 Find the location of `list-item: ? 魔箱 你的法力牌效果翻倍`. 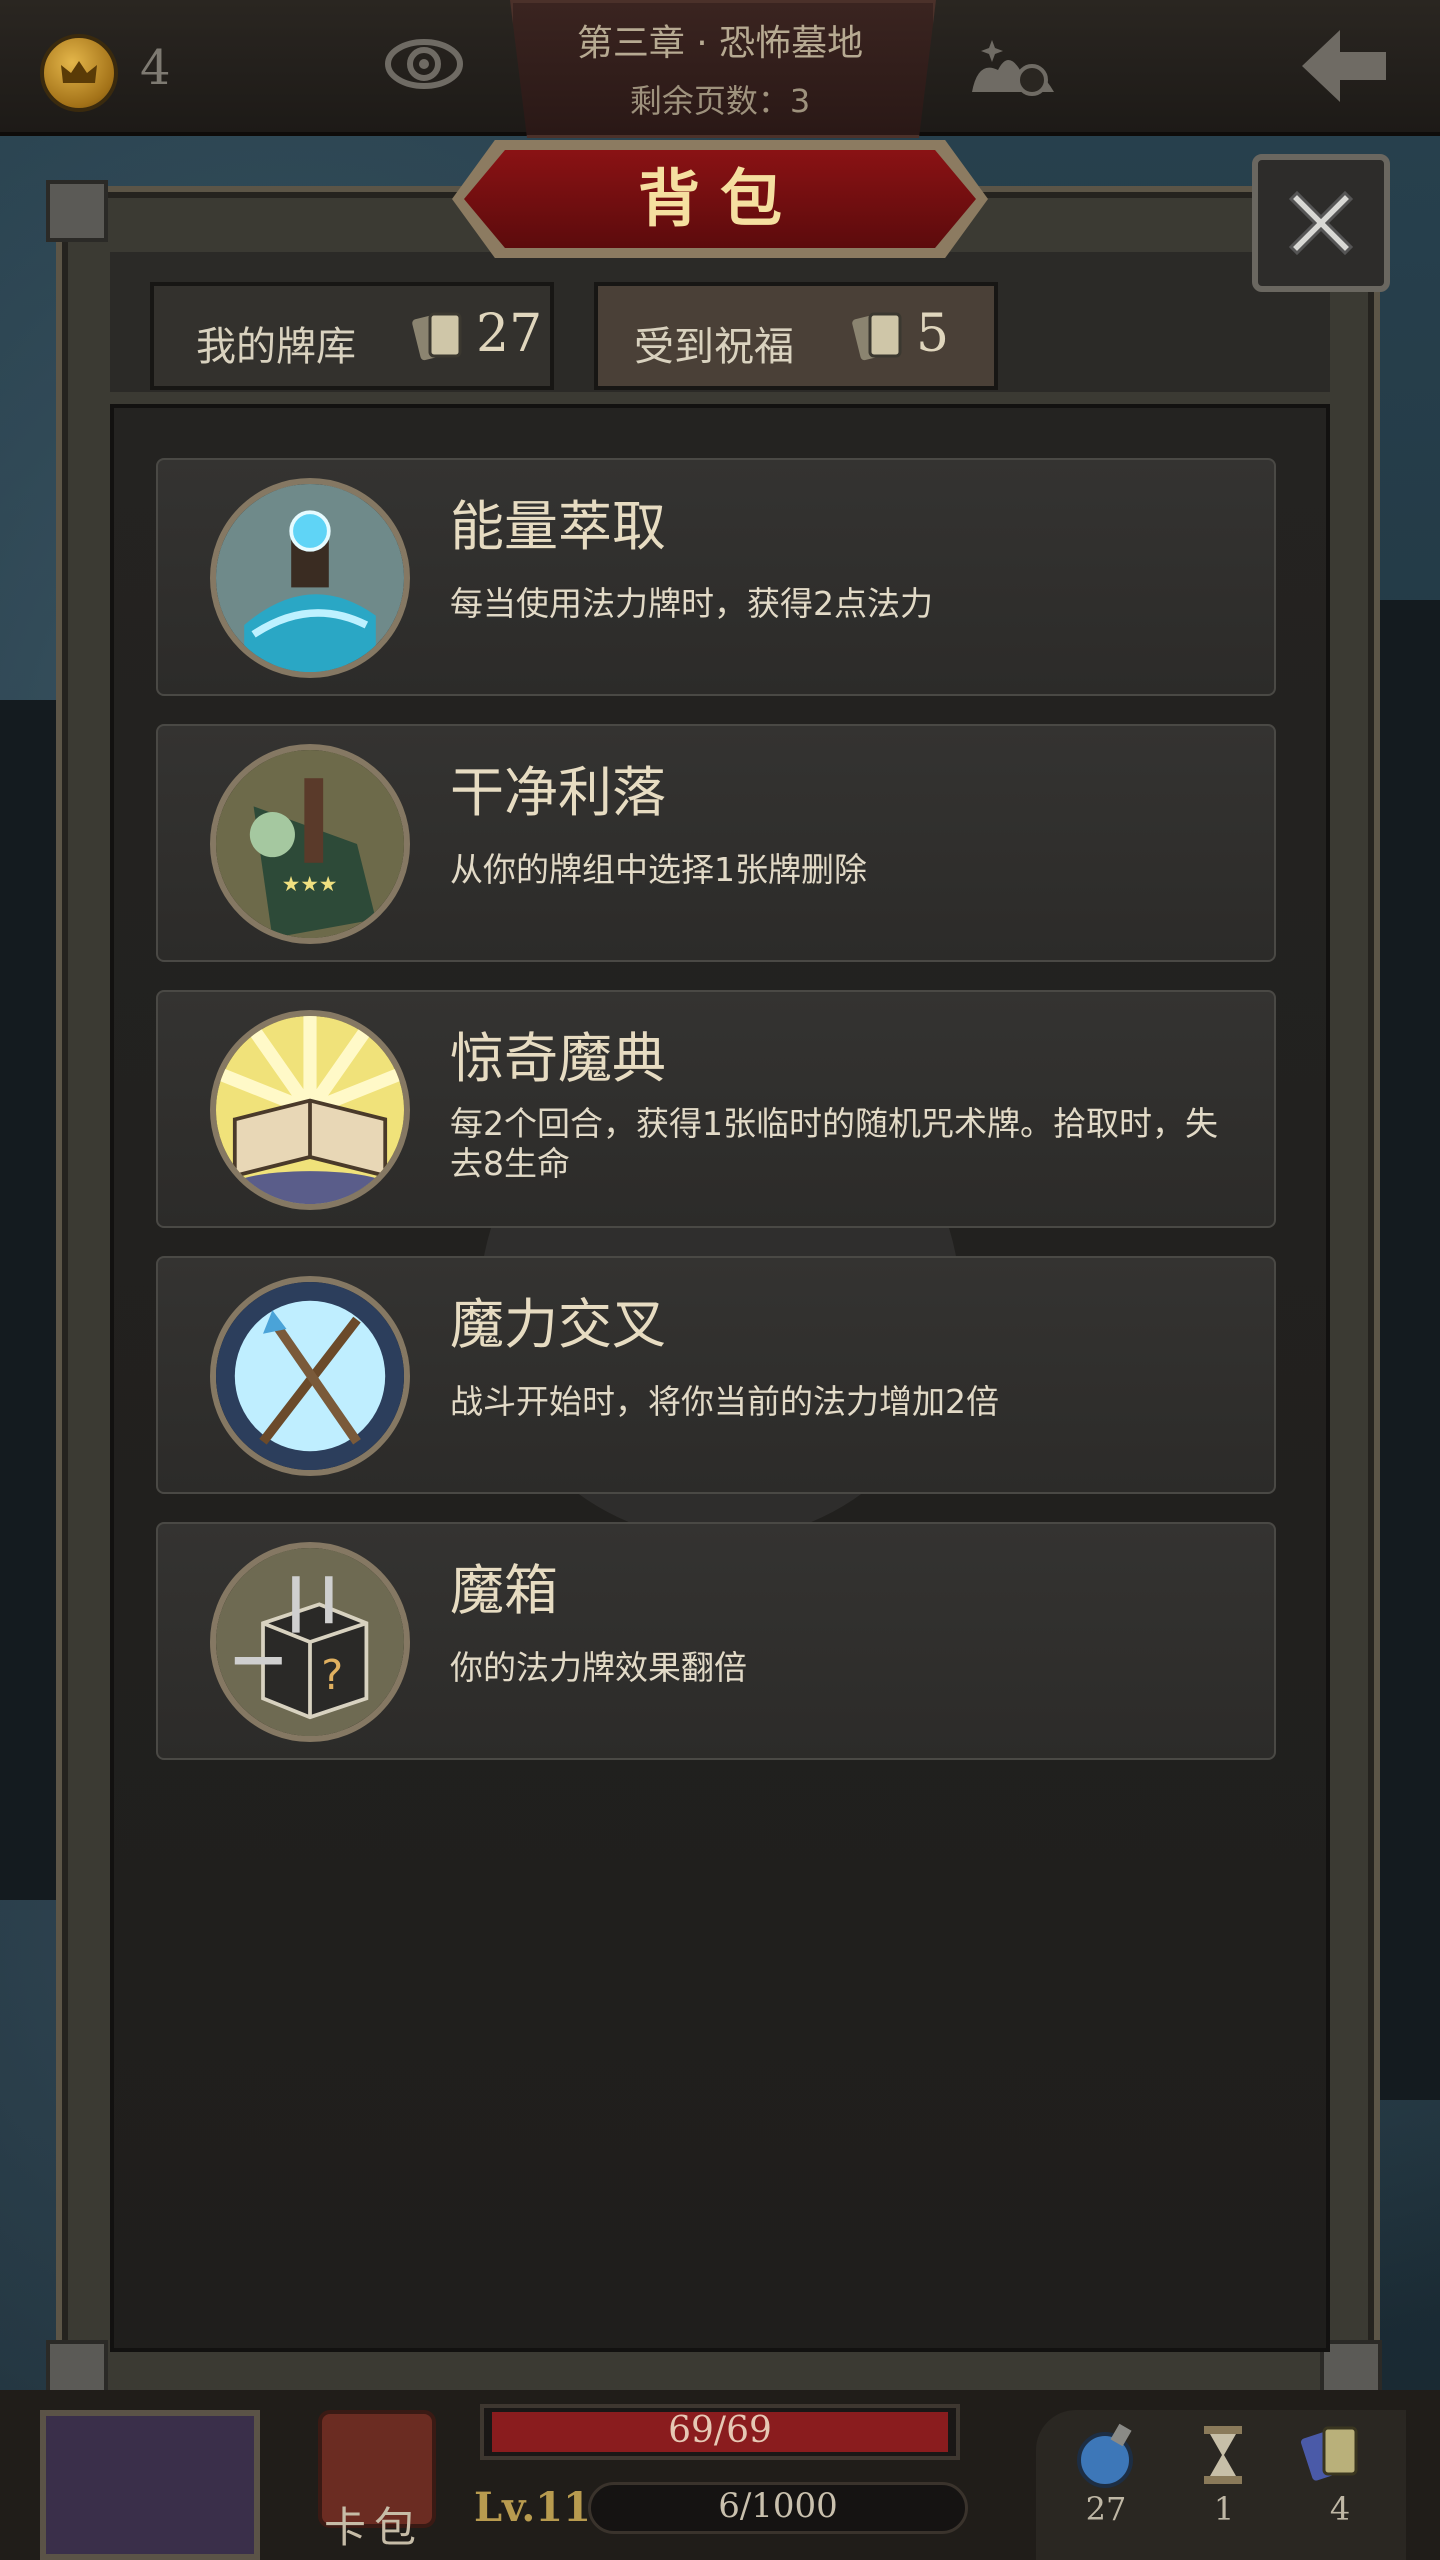

list-item: ? 魔箱 你的法力牌效果翻倍 is located at coordinates (716, 1641).